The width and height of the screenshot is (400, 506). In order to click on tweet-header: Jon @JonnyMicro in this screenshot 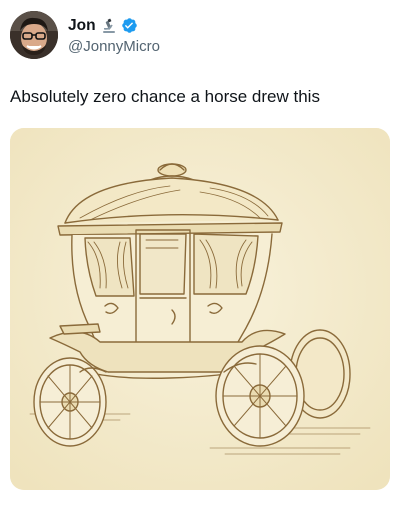, I will do `click(85, 35)`.